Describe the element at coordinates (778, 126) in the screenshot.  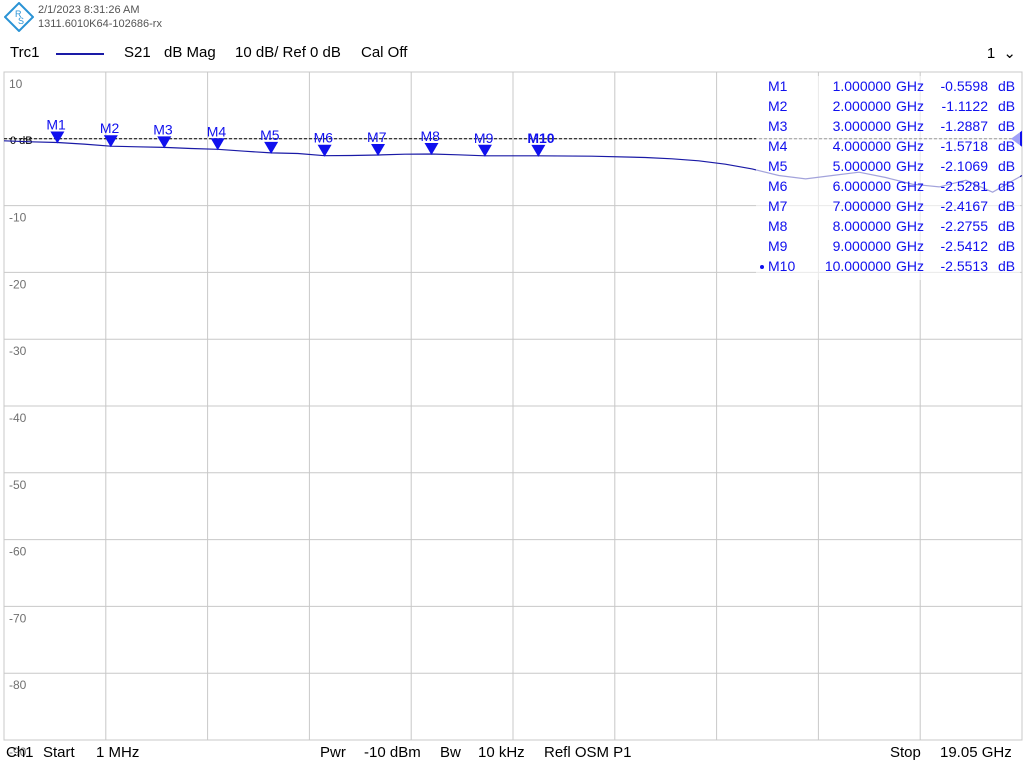
I see `marker-table-name: M3` at that location.